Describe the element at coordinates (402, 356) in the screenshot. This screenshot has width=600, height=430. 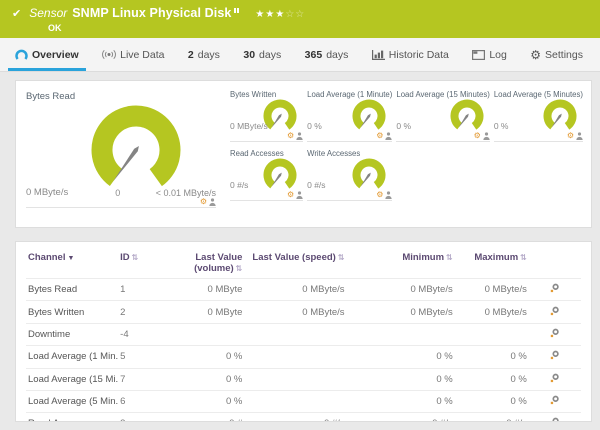
I see `cell-min: 0 %` at that location.